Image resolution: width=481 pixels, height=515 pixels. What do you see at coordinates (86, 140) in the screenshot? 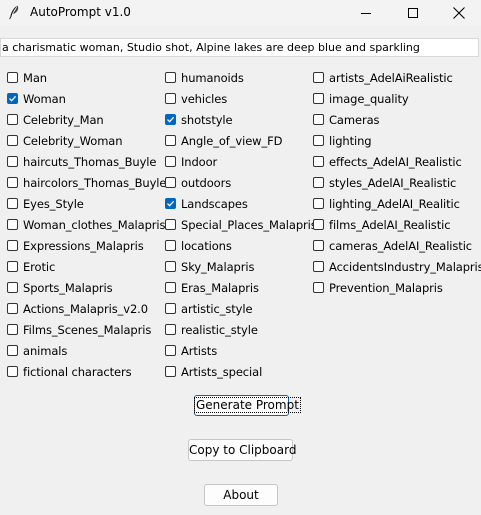
I see `checkbox-row: Celebrity_Woman` at bounding box center [86, 140].